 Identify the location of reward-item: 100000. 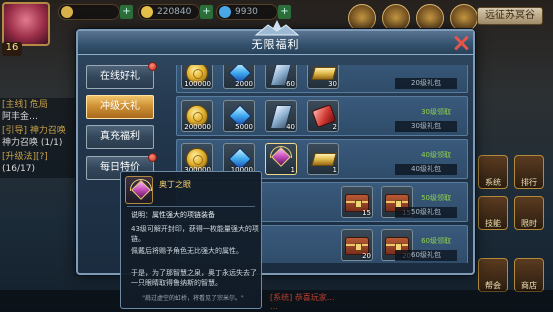
(197, 77).